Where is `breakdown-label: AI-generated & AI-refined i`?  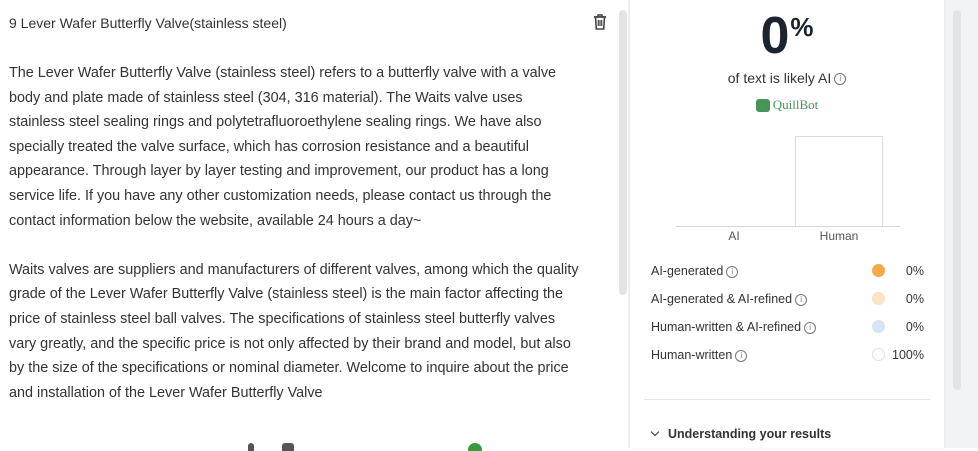
breakdown-label: AI-generated & AI-refined i is located at coordinates (729, 299).